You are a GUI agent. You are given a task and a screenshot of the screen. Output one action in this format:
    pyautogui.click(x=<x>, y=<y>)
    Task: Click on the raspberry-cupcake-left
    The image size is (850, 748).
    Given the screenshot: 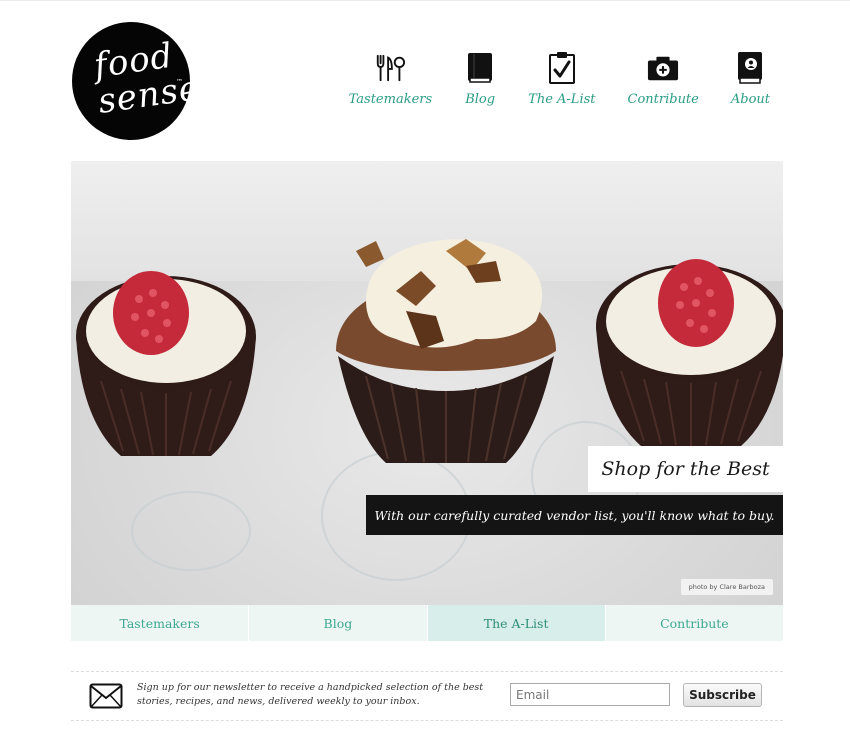 What is the action you would take?
    pyautogui.click(x=166, y=363)
    